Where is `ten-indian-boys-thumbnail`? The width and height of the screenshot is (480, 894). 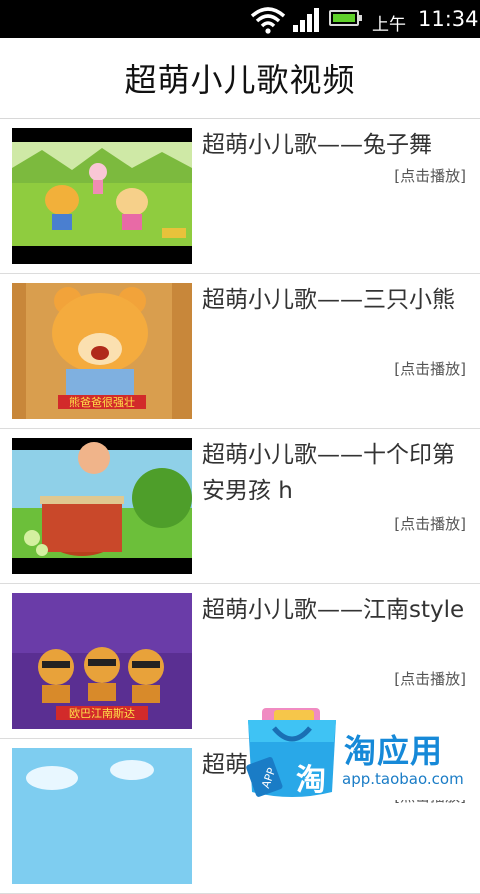 ten-indian-boys-thumbnail is located at coordinates (102, 506).